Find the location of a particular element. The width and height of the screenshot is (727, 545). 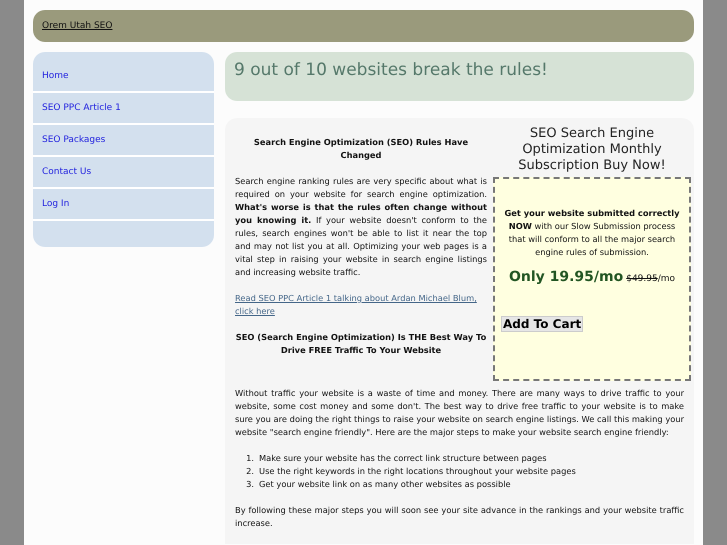

nav-link: SEO PPC Article 1 is located at coordinates (123, 109).